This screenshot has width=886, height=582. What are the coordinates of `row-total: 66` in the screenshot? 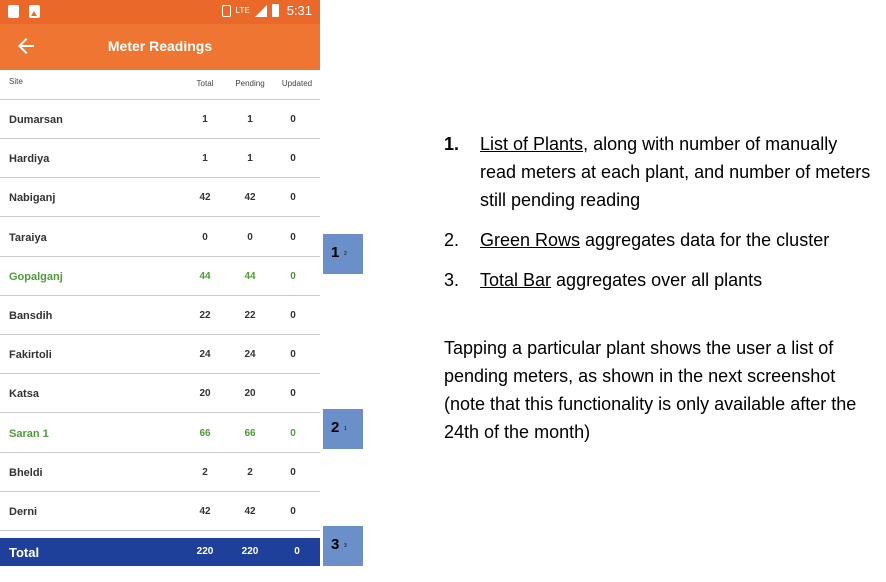 It's located at (205, 433).